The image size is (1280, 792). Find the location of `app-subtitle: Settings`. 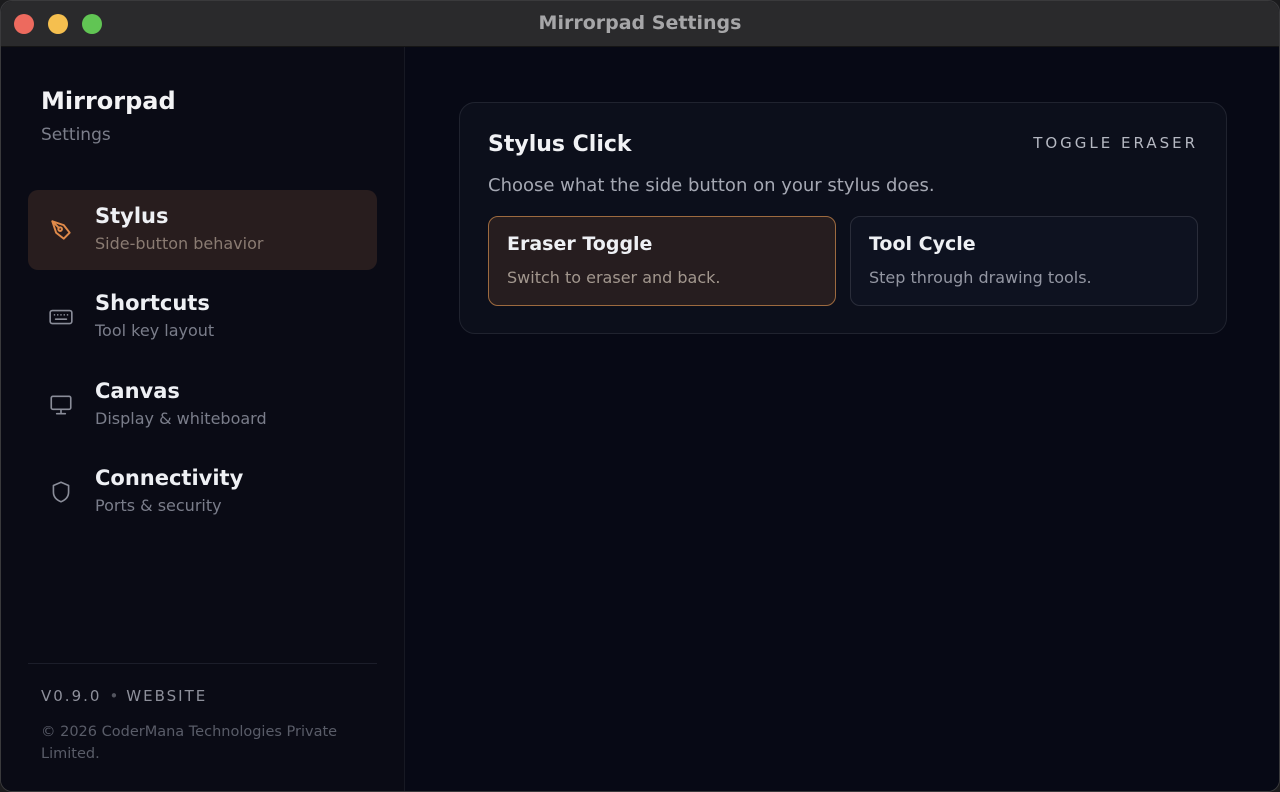

app-subtitle: Settings is located at coordinates (76, 135).